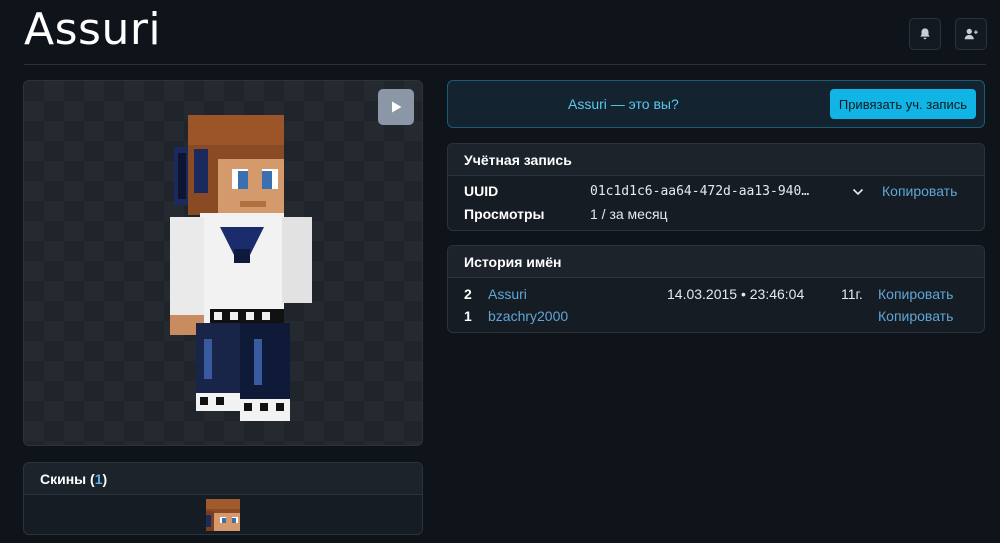  What do you see at coordinates (223, 498) in the screenshot?
I see `skins-card: Скины (1)` at bounding box center [223, 498].